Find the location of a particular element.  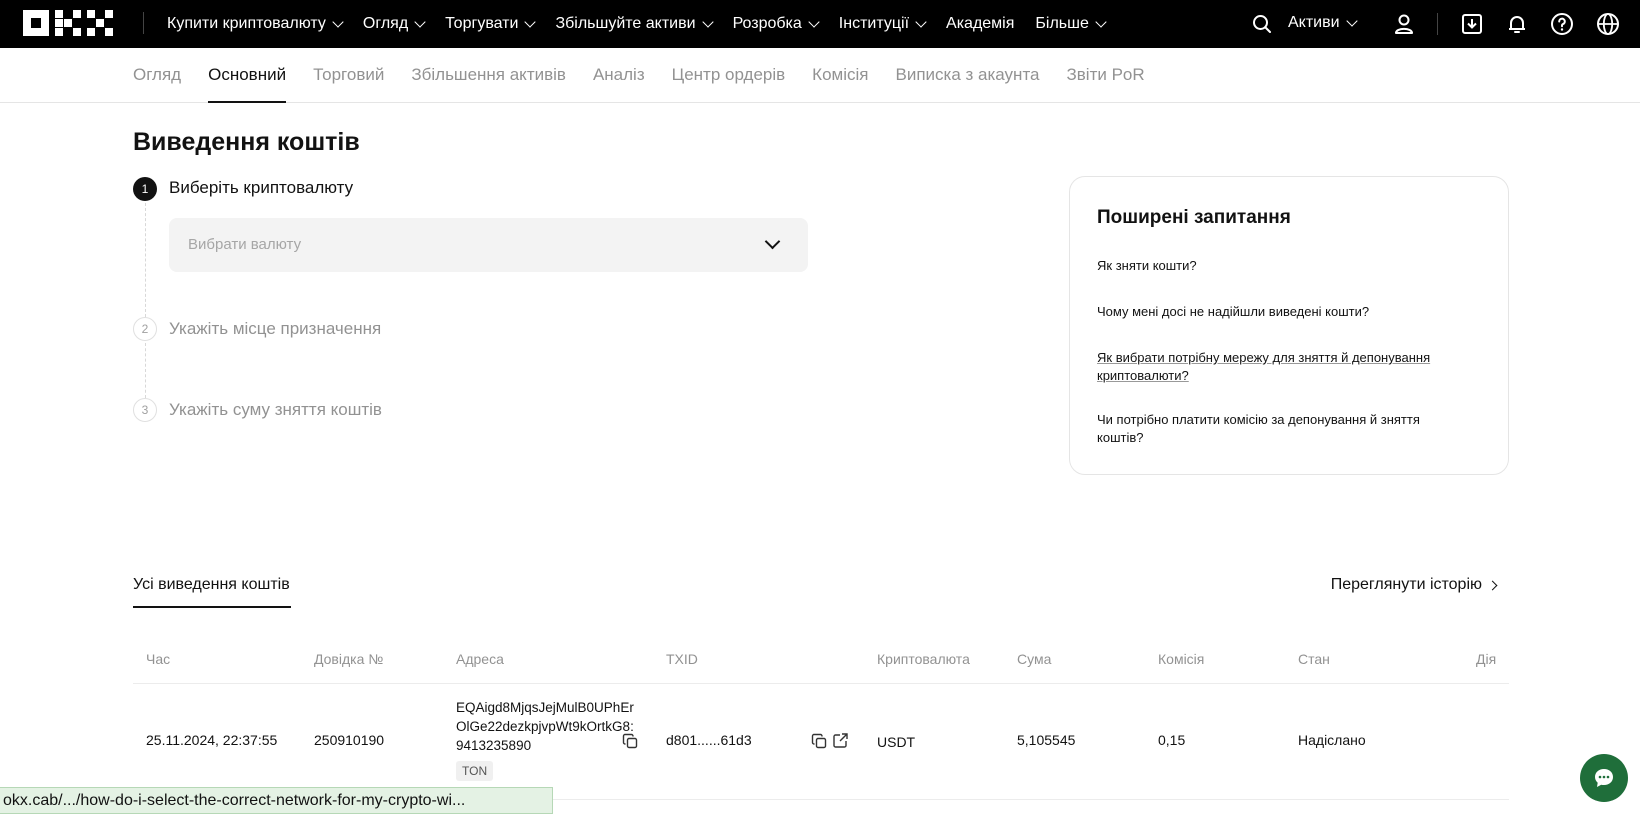

nav-item-label: Огляд is located at coordinates (385, 23).